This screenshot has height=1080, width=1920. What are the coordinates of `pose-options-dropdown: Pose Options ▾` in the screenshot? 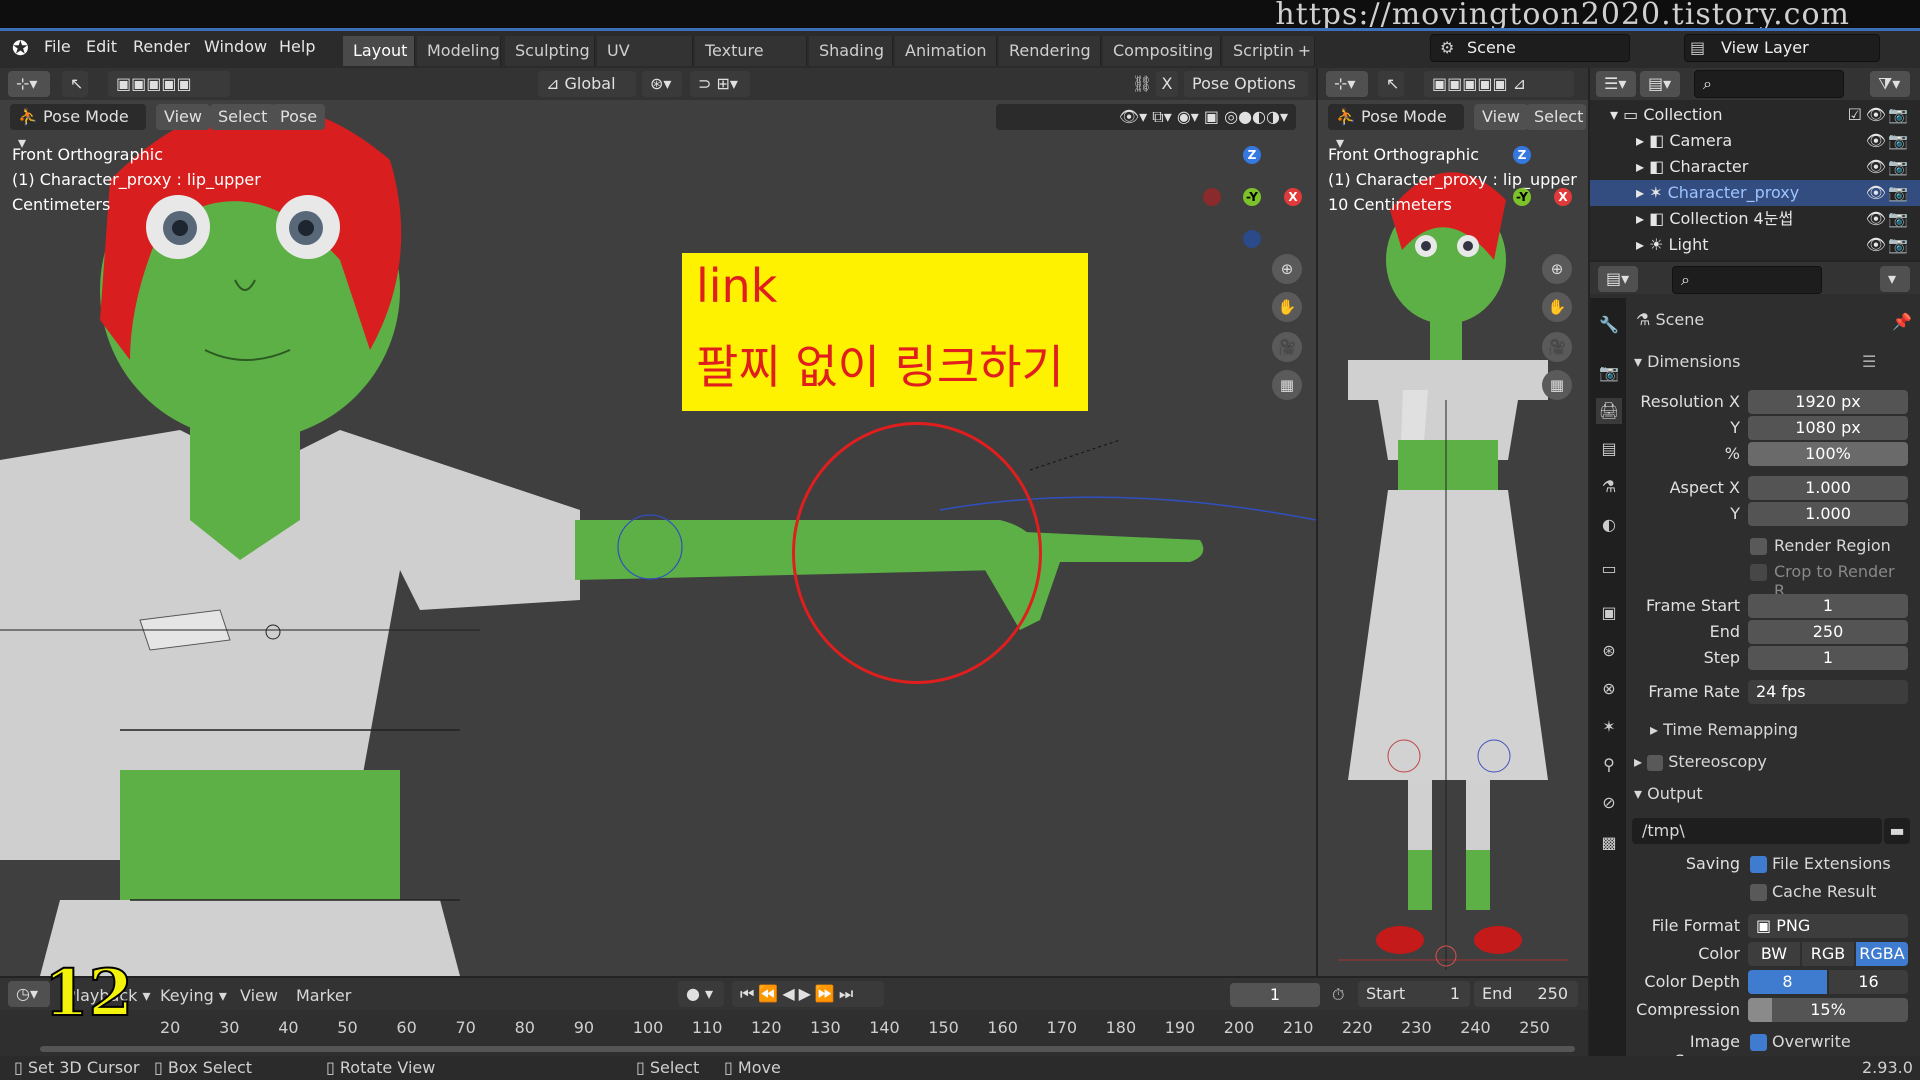 It's located at (1246, 95).